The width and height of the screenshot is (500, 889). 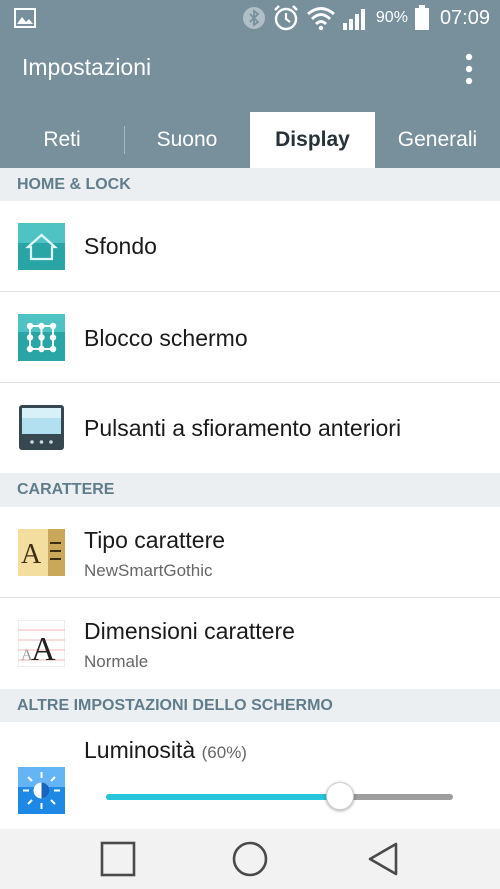 I want to click on app-bar: Impostazioni, so click(x=250, y=70).